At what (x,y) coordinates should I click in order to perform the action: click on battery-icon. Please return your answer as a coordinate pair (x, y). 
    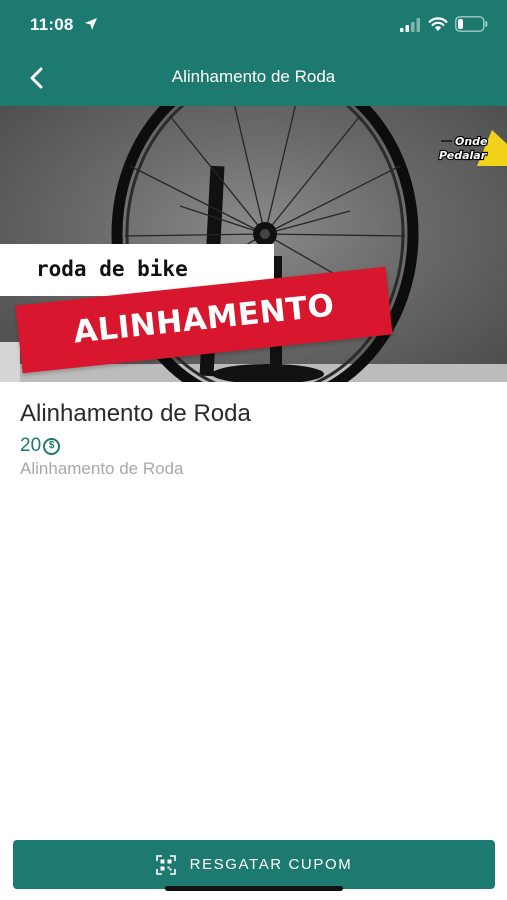
    Looking at the image, I should click on (471, 24).